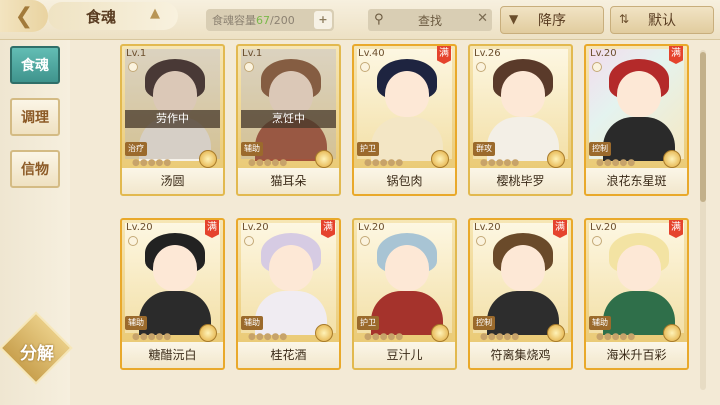 The image size is (720, 405). I want to click on filter-label: 默认, so click(662, 21).